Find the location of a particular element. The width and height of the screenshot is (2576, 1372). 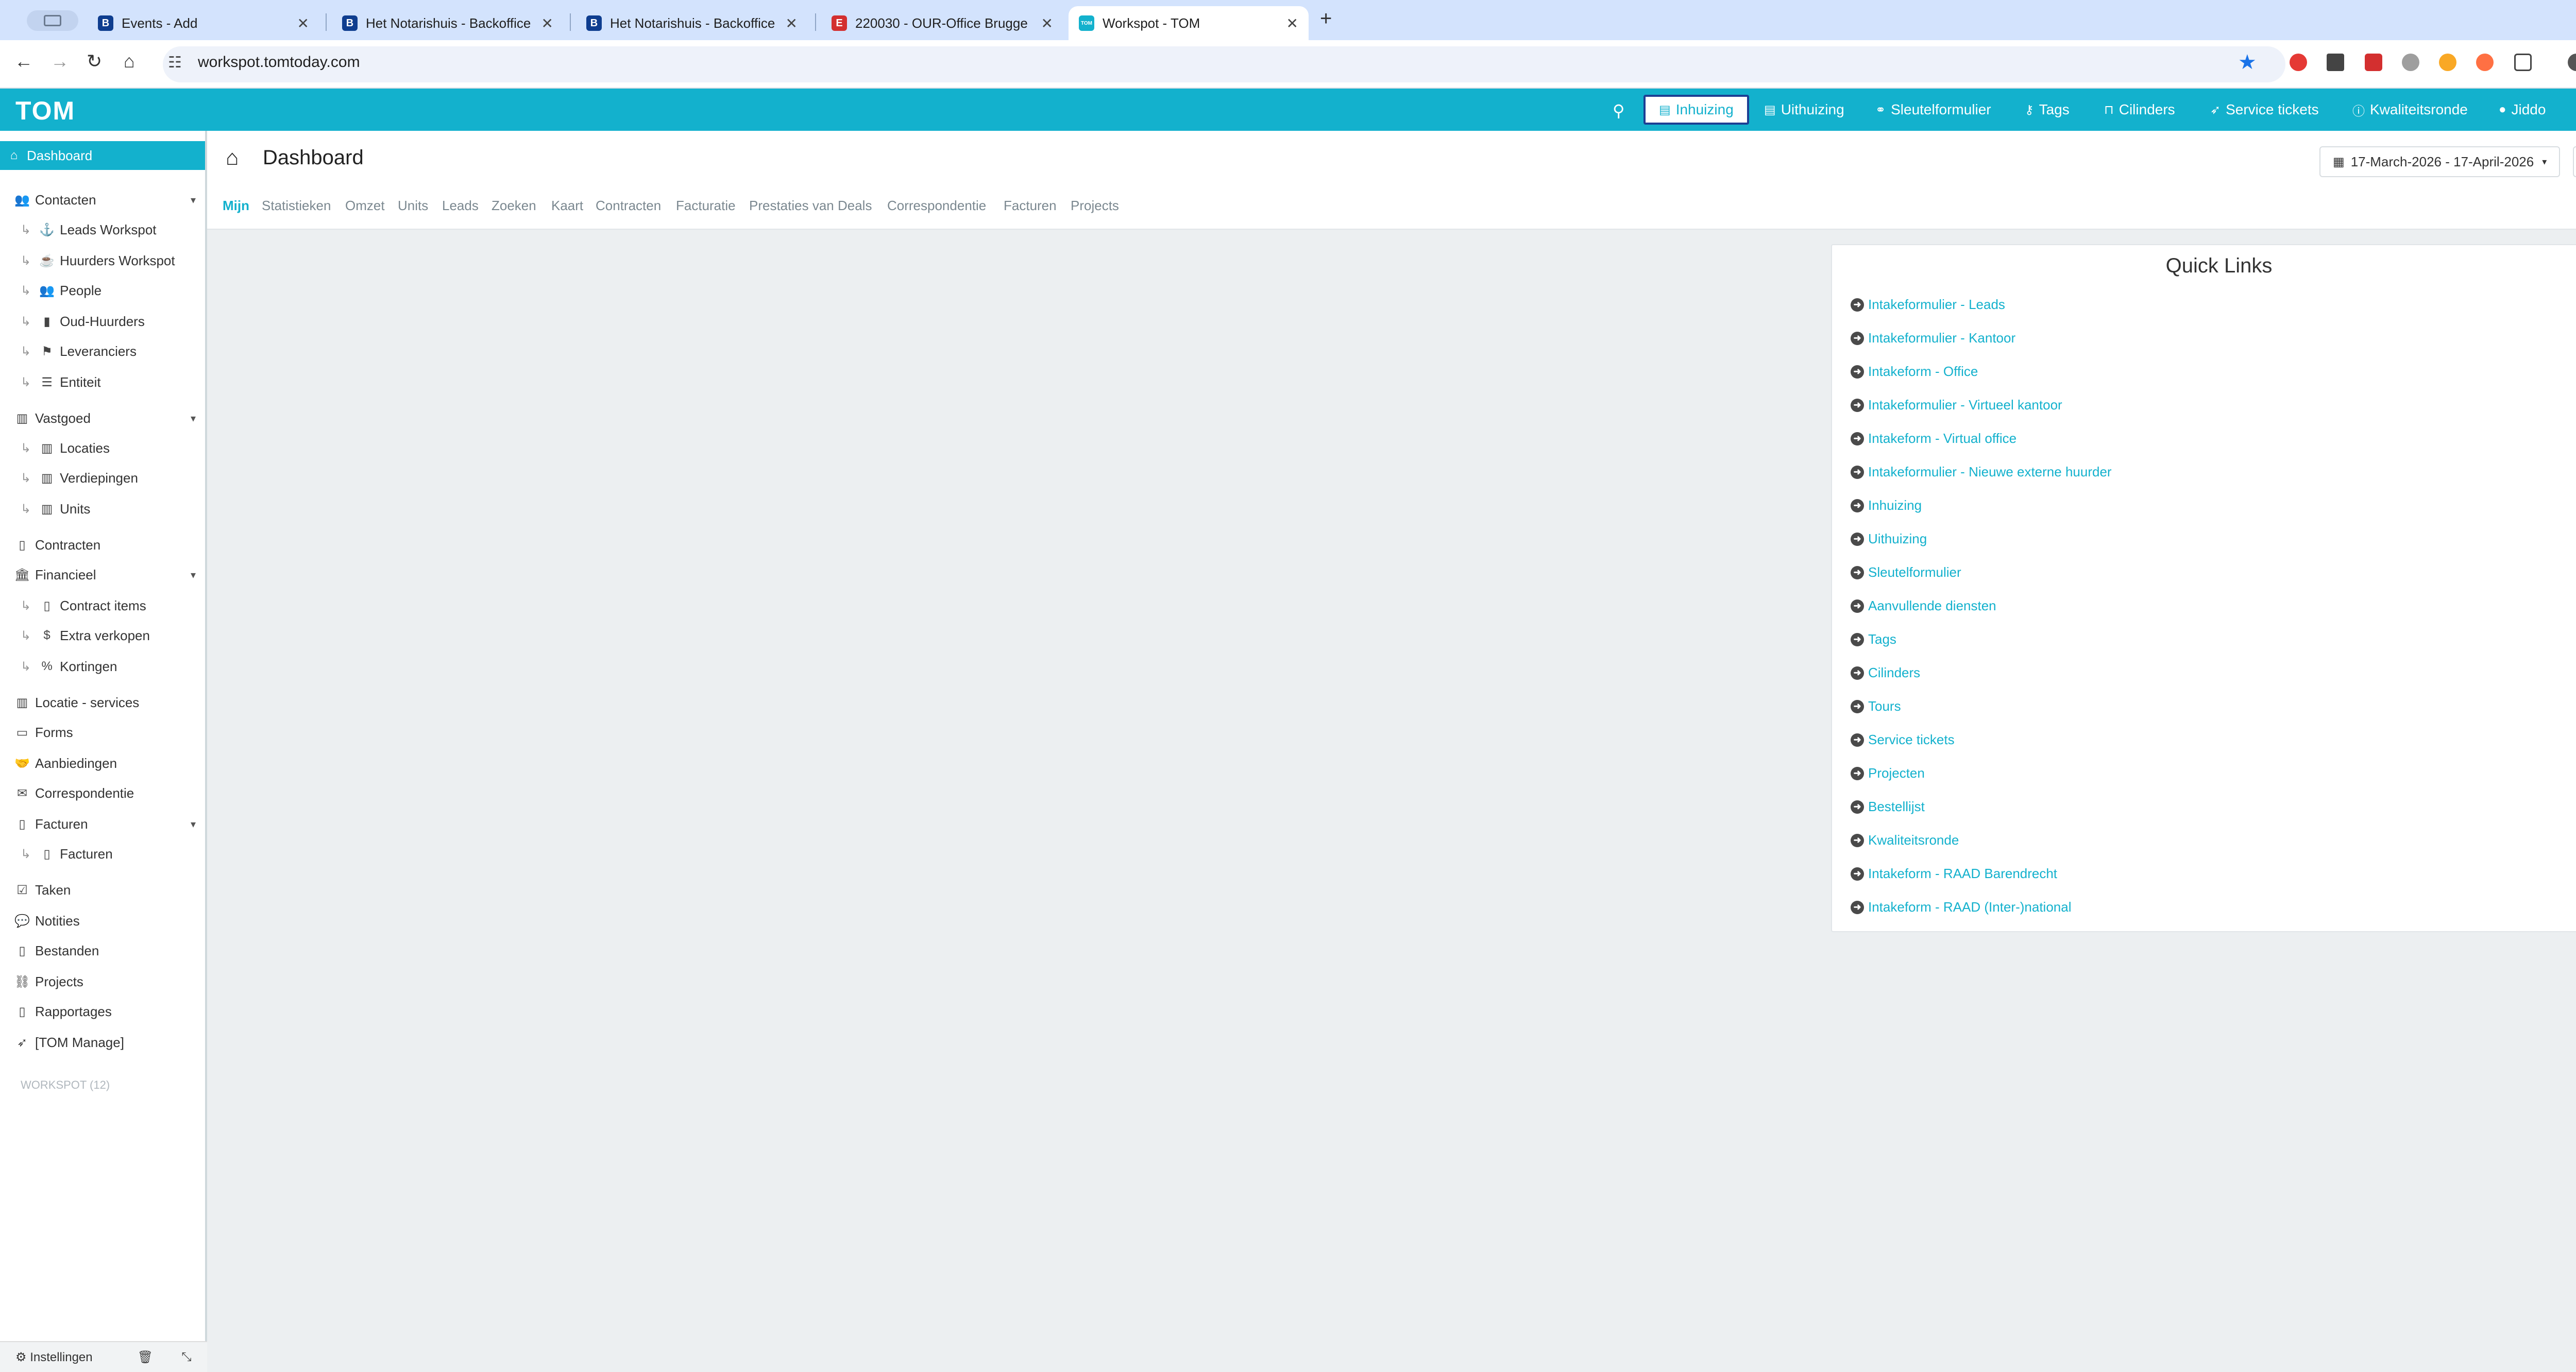

tab-facturatie: Facturatie is located at coordinates (706, 206).